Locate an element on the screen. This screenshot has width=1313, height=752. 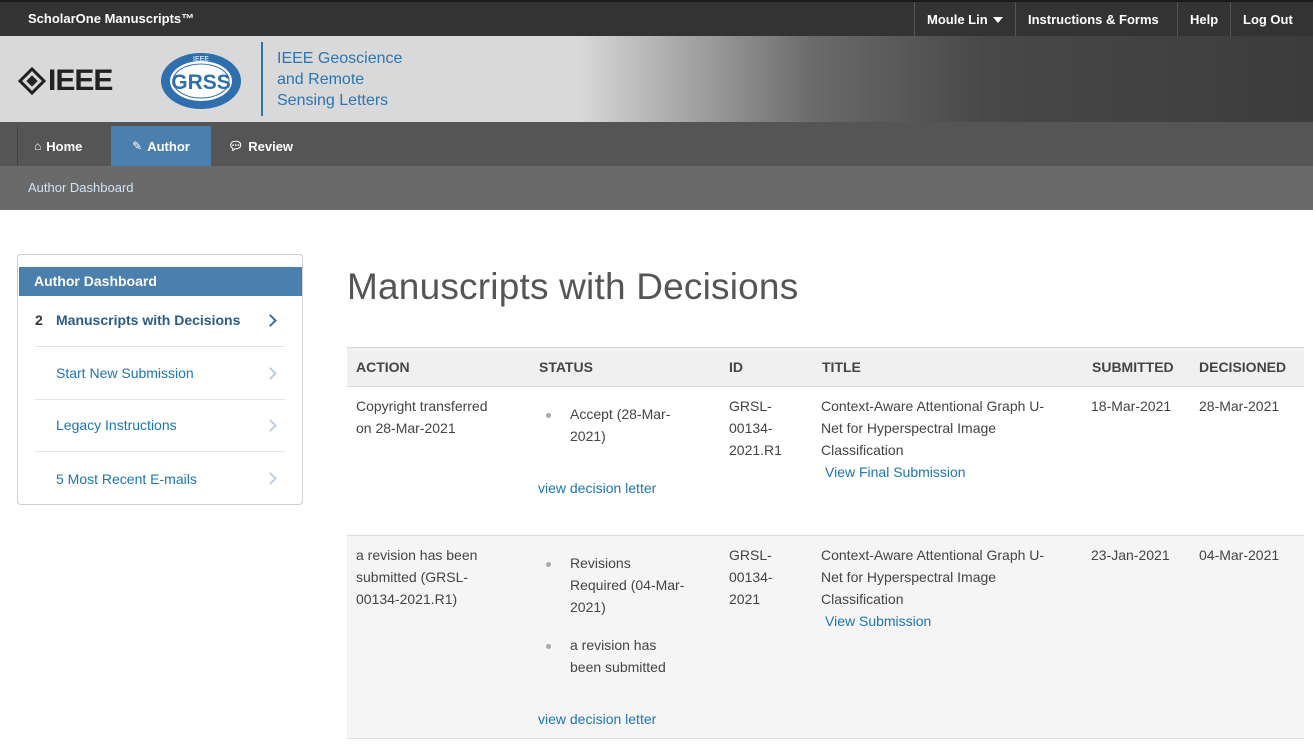
ieee-diamond-icon is located at coordinates (32, 81).